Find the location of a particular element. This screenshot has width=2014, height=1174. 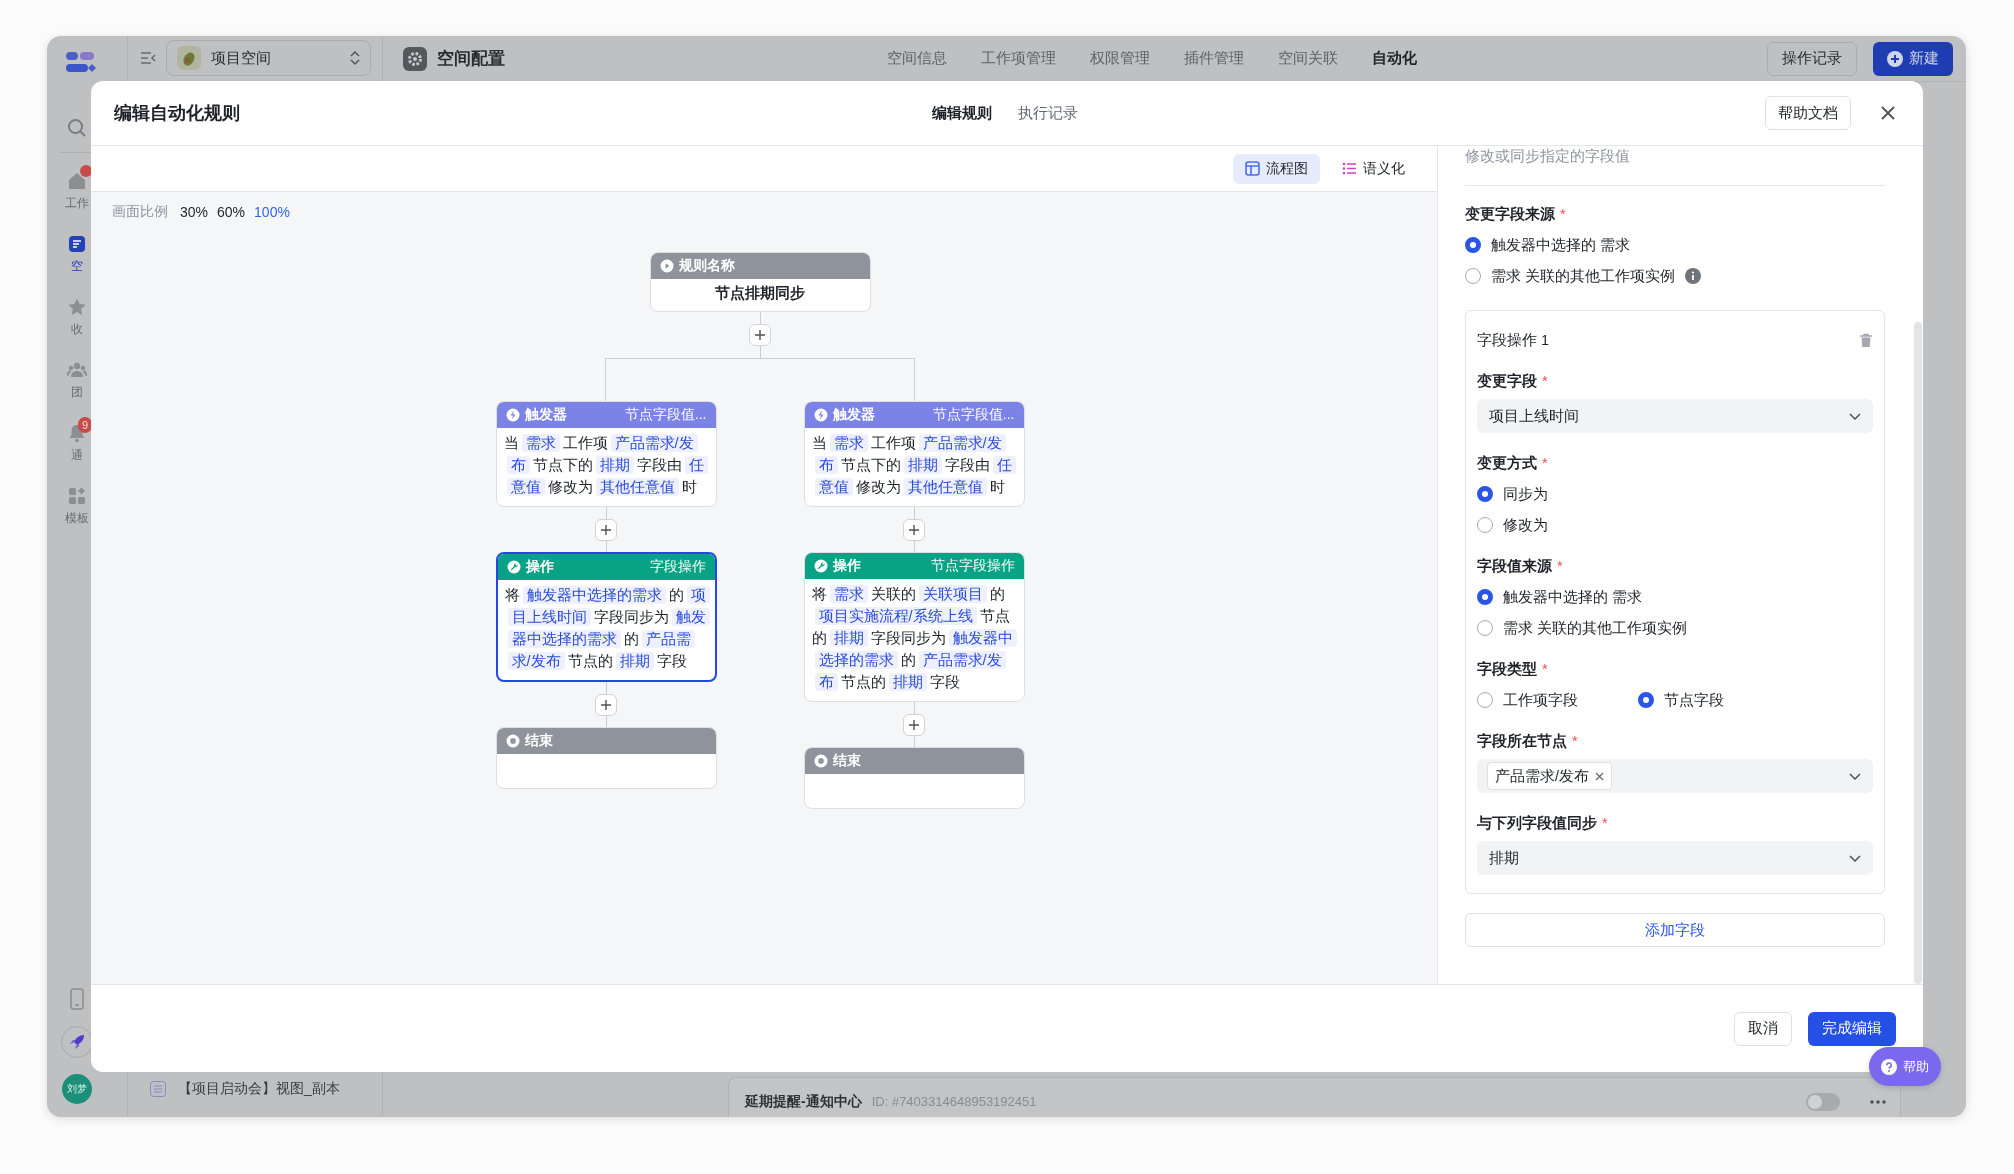

modal-title: 编辑自动化规则 is located at coordinates (177, 113).